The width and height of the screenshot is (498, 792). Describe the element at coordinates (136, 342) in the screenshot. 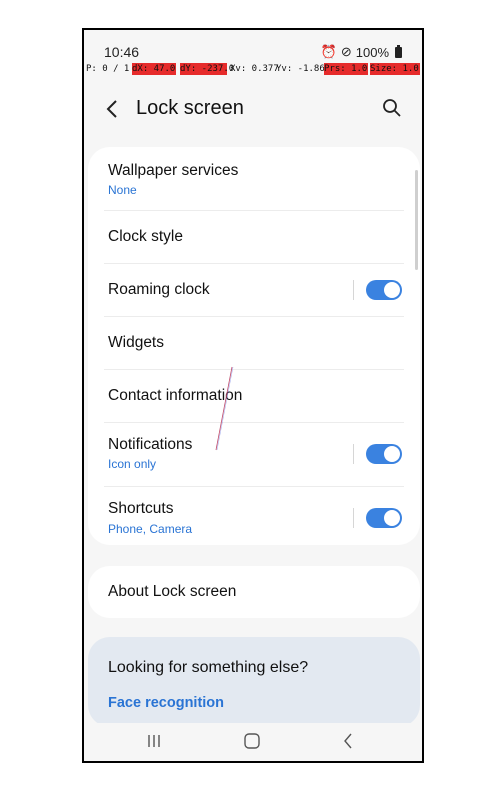

I see `setting-label: Widgets` at that location.